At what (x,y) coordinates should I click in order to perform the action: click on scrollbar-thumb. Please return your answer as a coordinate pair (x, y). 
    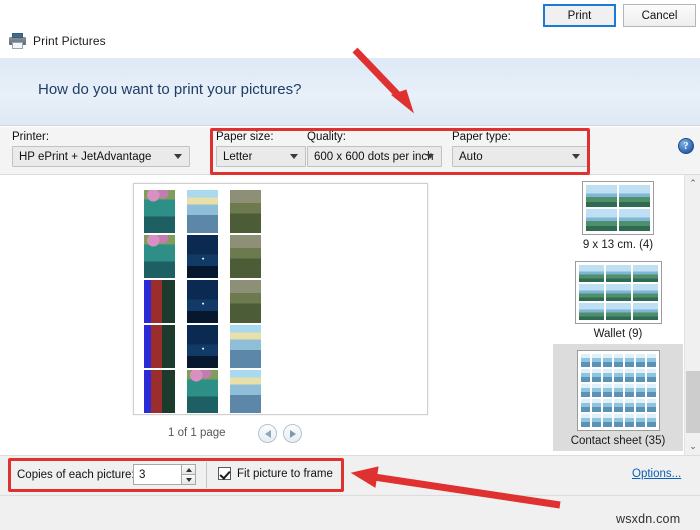
    Looking at the image, I should click on (693, 402).